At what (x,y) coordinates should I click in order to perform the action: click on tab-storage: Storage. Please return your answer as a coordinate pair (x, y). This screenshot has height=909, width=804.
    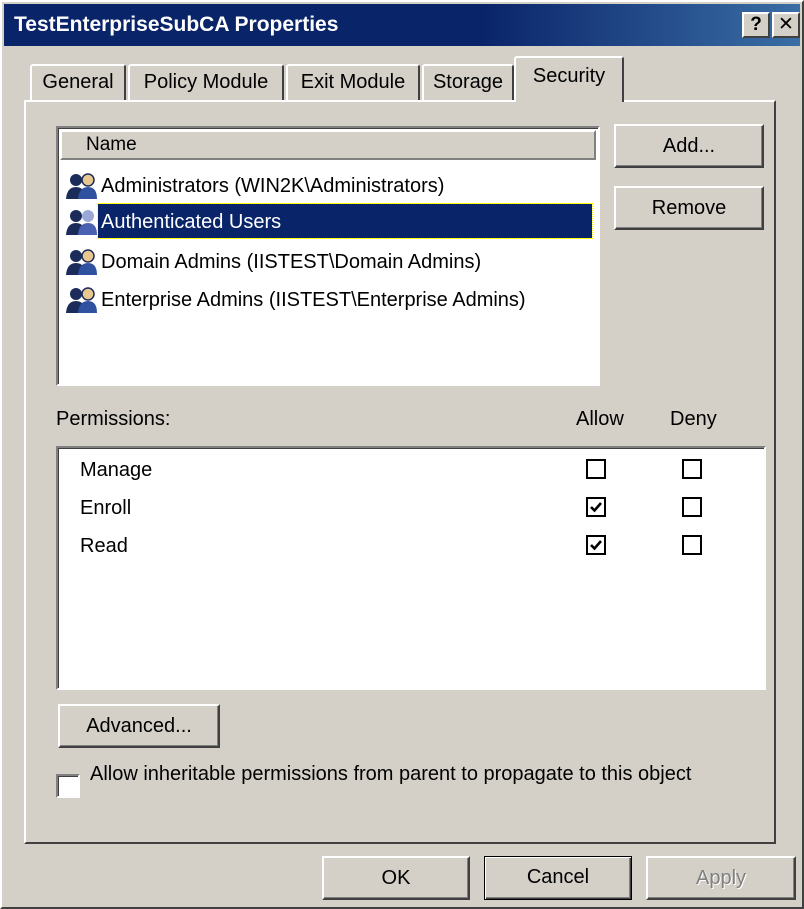
    Looking at the image, I should click on (468, 82).